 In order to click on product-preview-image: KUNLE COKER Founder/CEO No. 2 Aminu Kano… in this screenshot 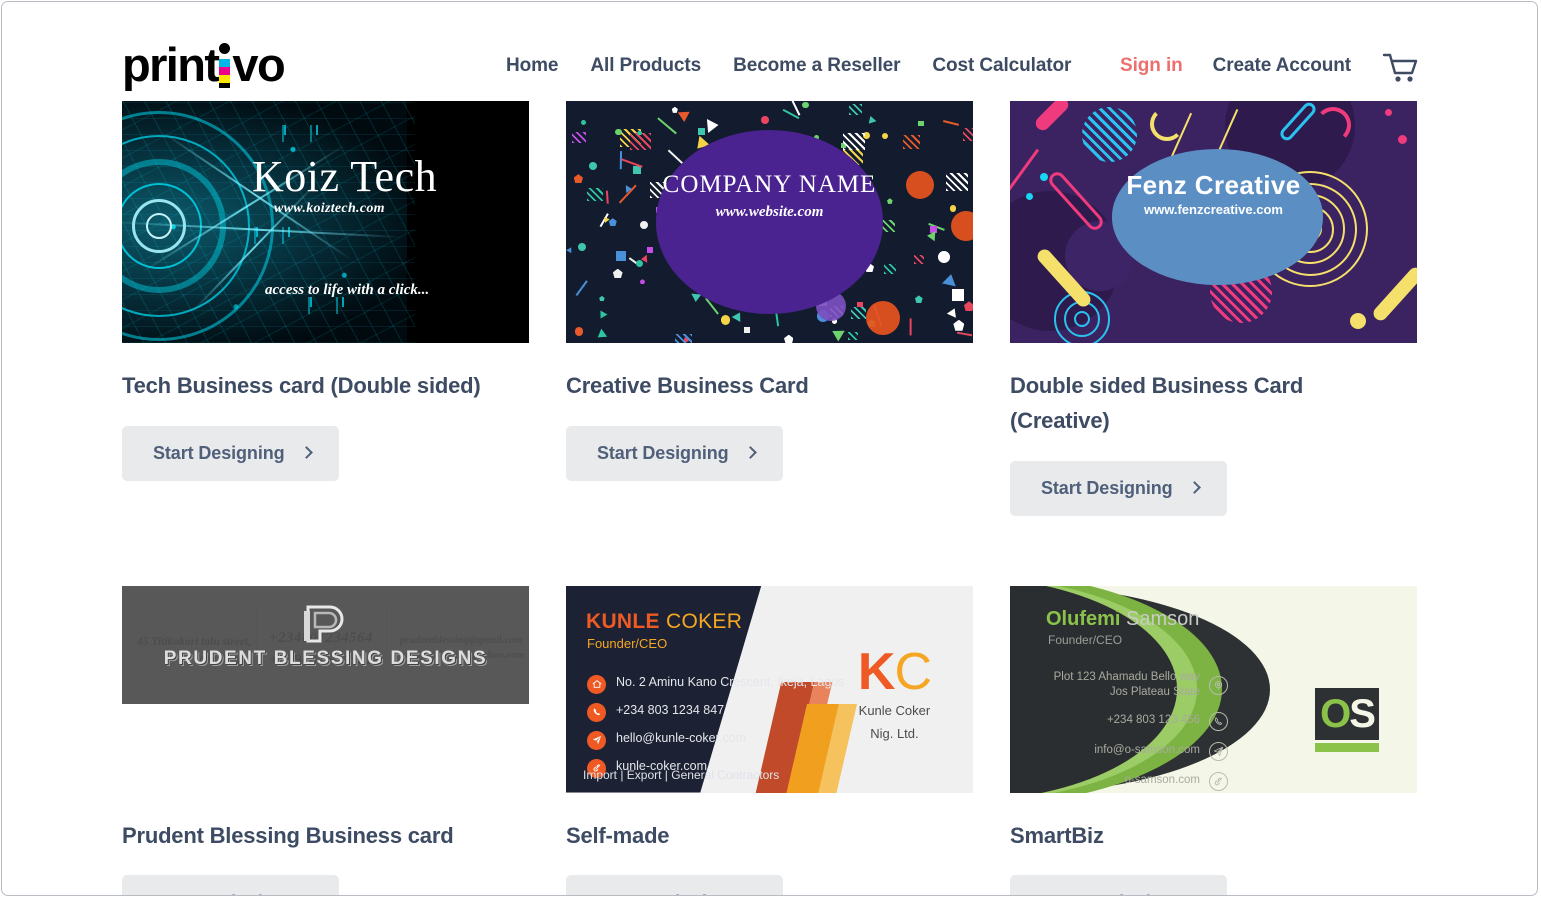, I will do `click(769, 689)`.